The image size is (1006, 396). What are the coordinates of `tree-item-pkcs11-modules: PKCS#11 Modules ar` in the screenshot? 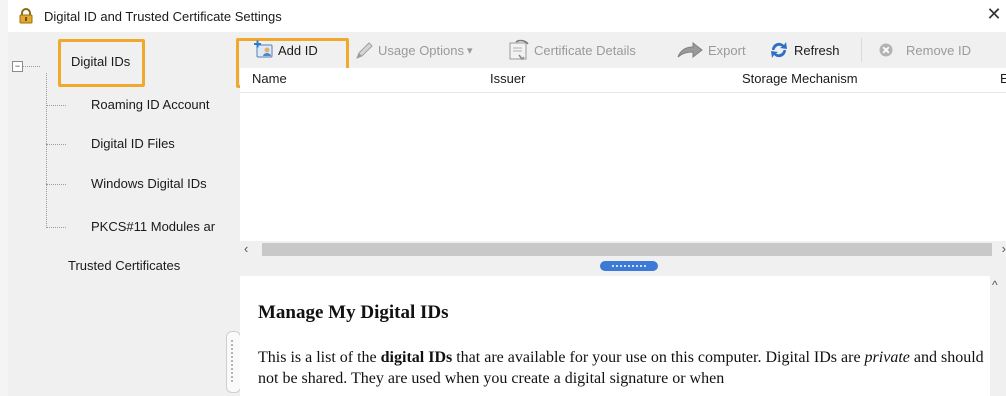 It's located at (153, 226).